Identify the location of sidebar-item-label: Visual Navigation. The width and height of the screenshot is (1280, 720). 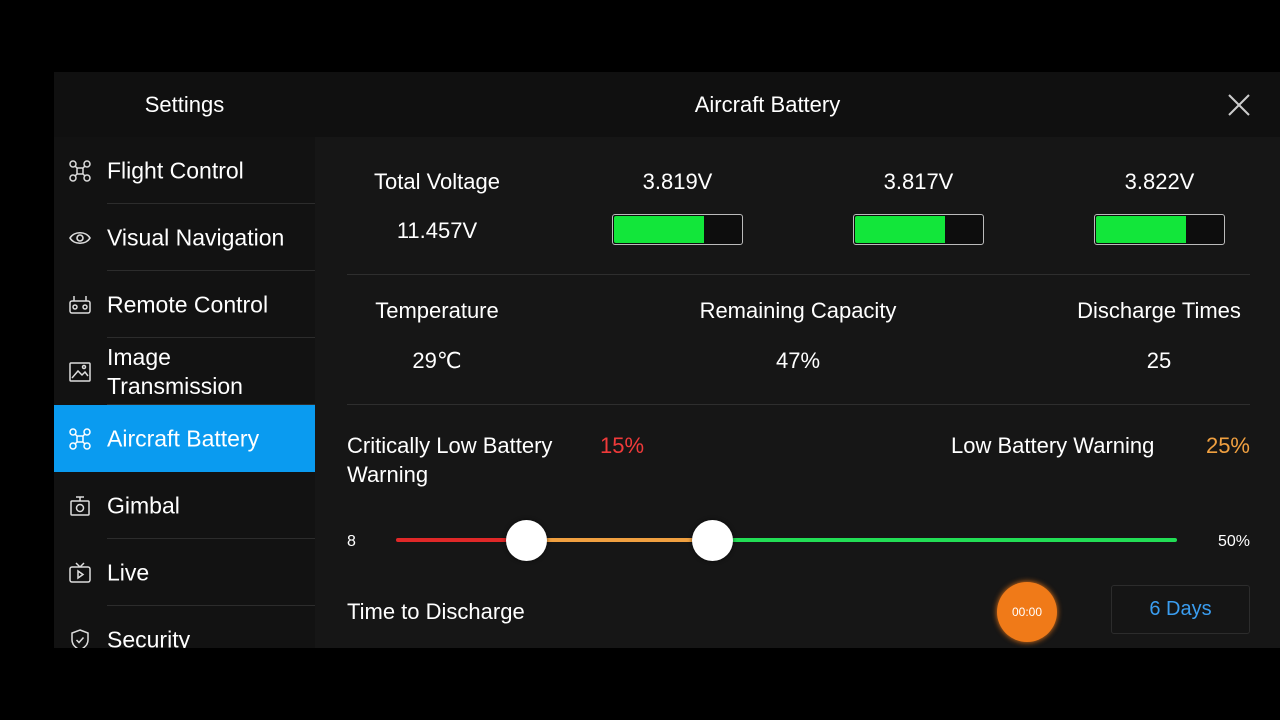
(196, 237).